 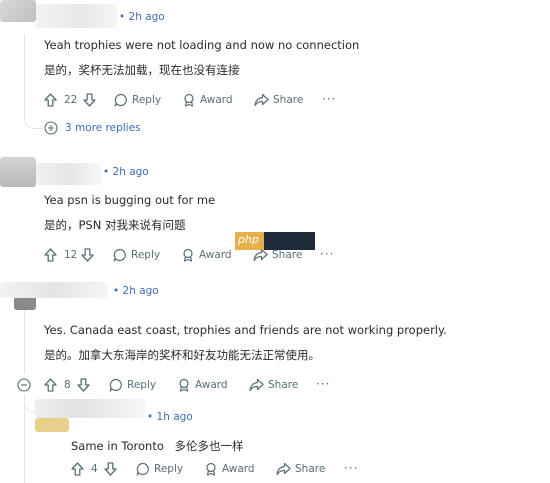 What do you see at coordinates (170, 417) in the screenshot?
I see `comment-timestamp: • 1h ago` at bounding box center [170, 417].